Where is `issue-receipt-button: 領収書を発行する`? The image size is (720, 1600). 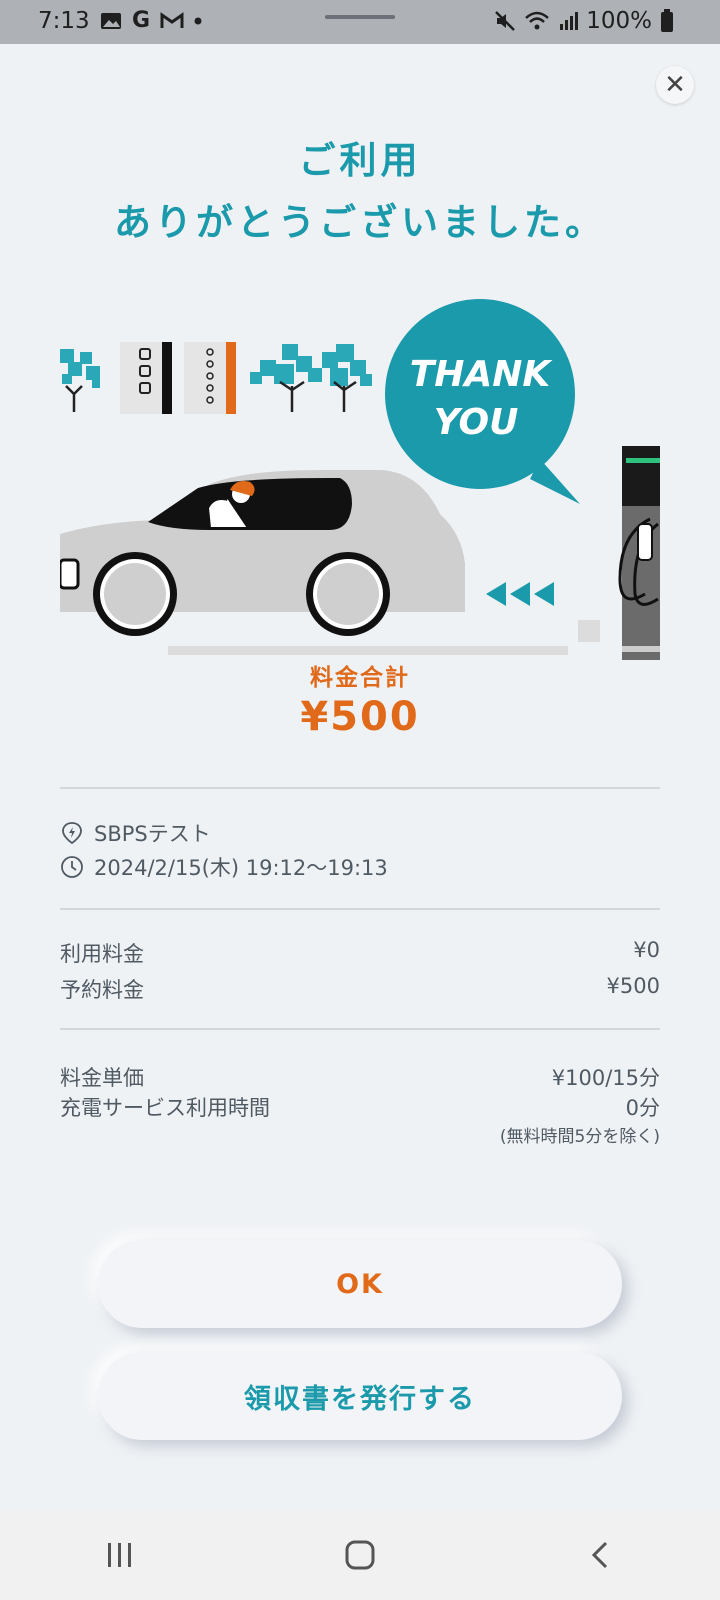 issue-receipt-button: 領収書を発行する is located at coordinates (360, 1396).